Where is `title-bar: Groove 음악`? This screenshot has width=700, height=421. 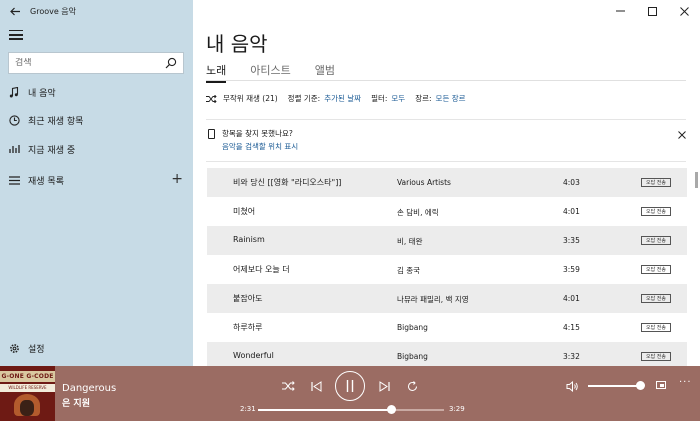 title-bar: Groove 음악 is located at coordinates (96, 11).